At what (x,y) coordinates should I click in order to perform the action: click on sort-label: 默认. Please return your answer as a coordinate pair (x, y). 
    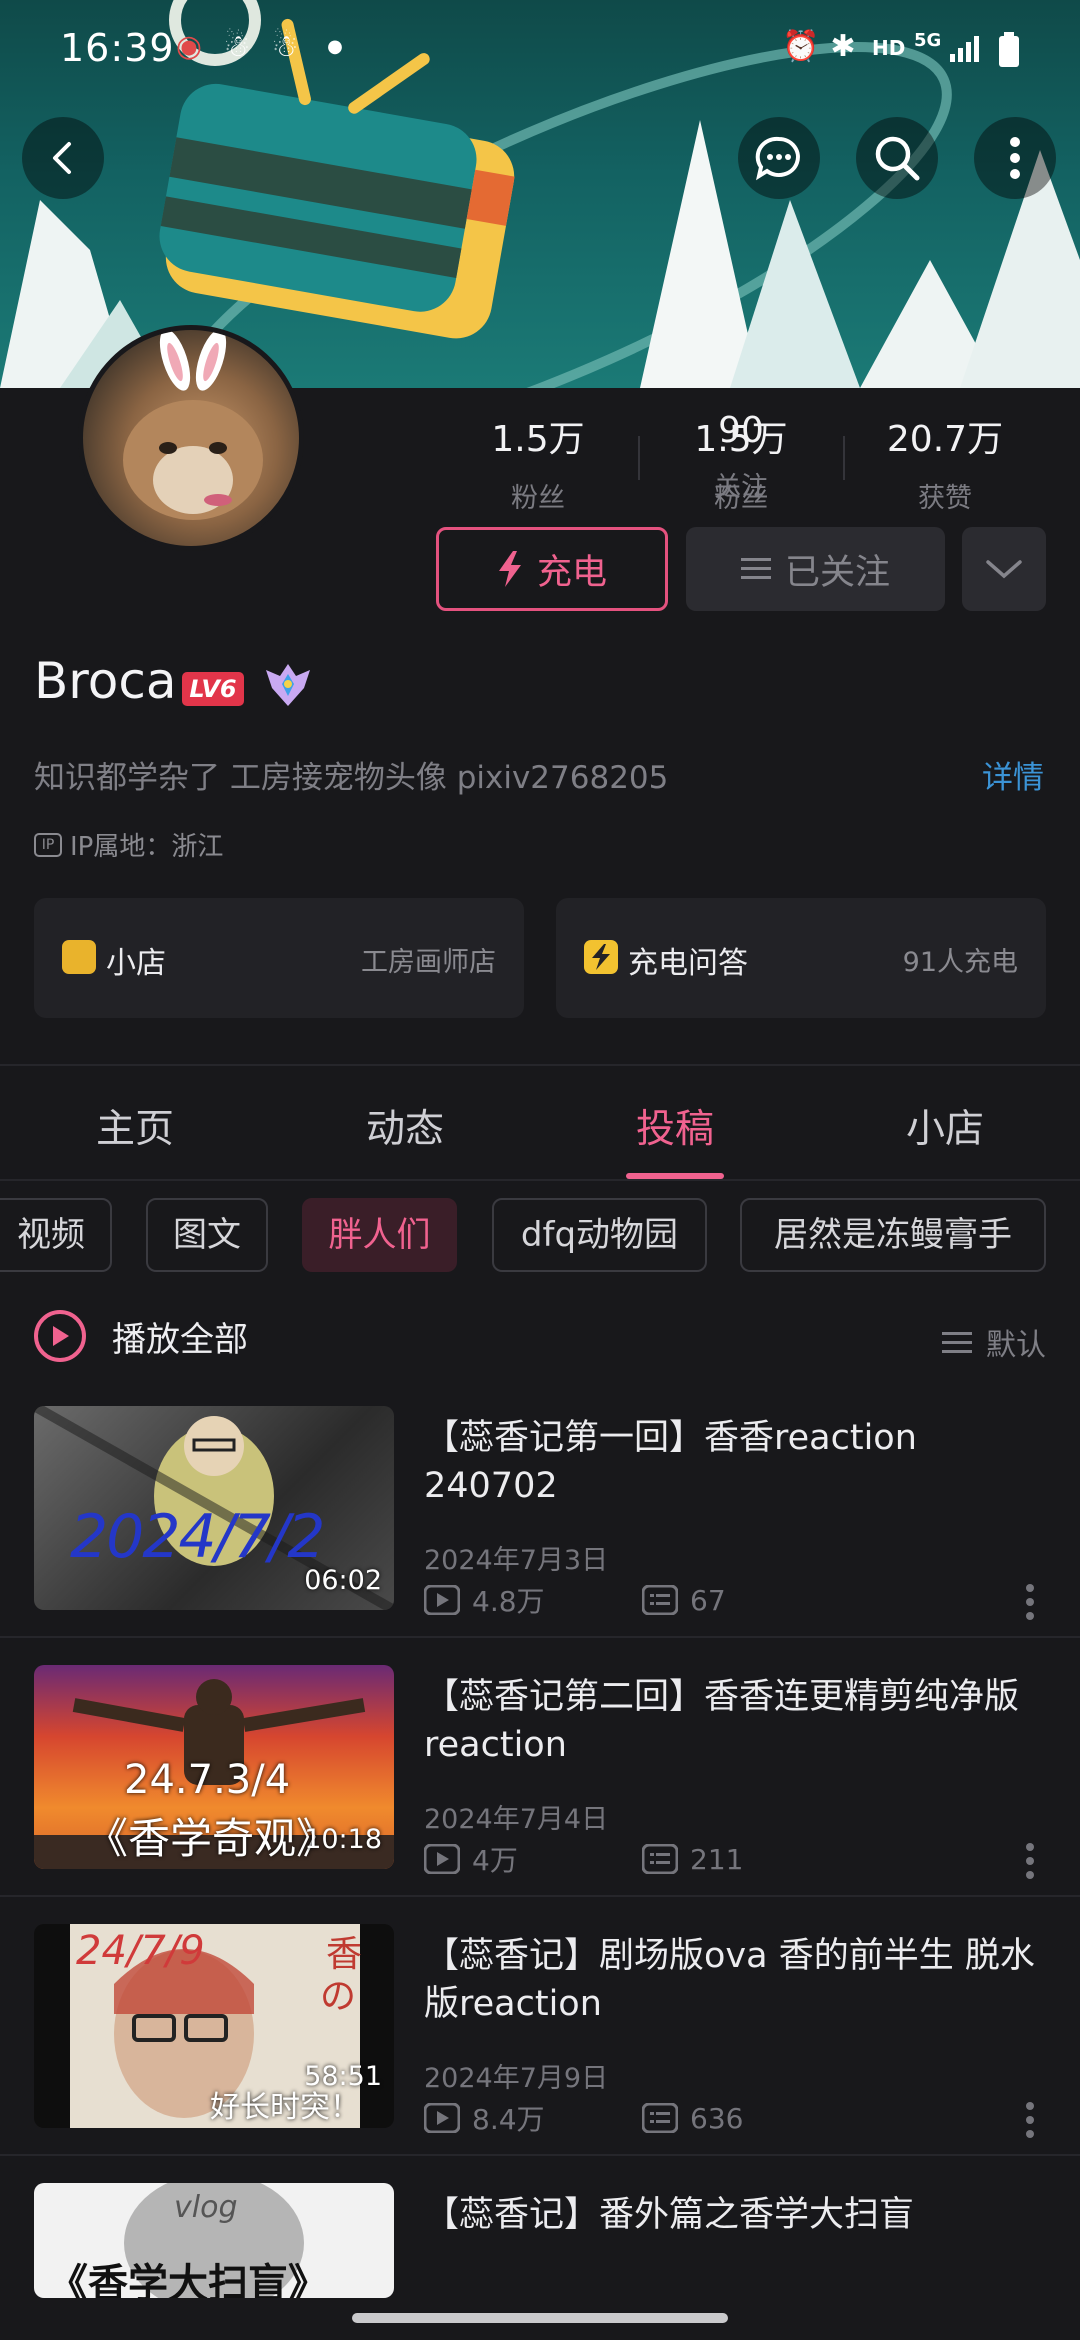
    Looking at the image, I should click on (1016, 1345).